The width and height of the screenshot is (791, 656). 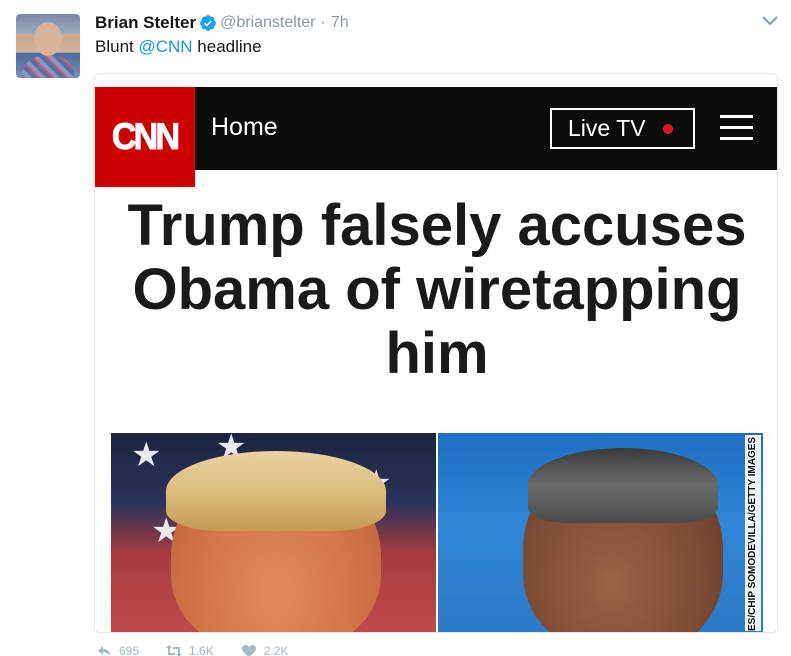 What do you see at coordinates (146, 455) in the screenshot?
I see `flag-star-icon: ★` at bounding box center [146, 455].